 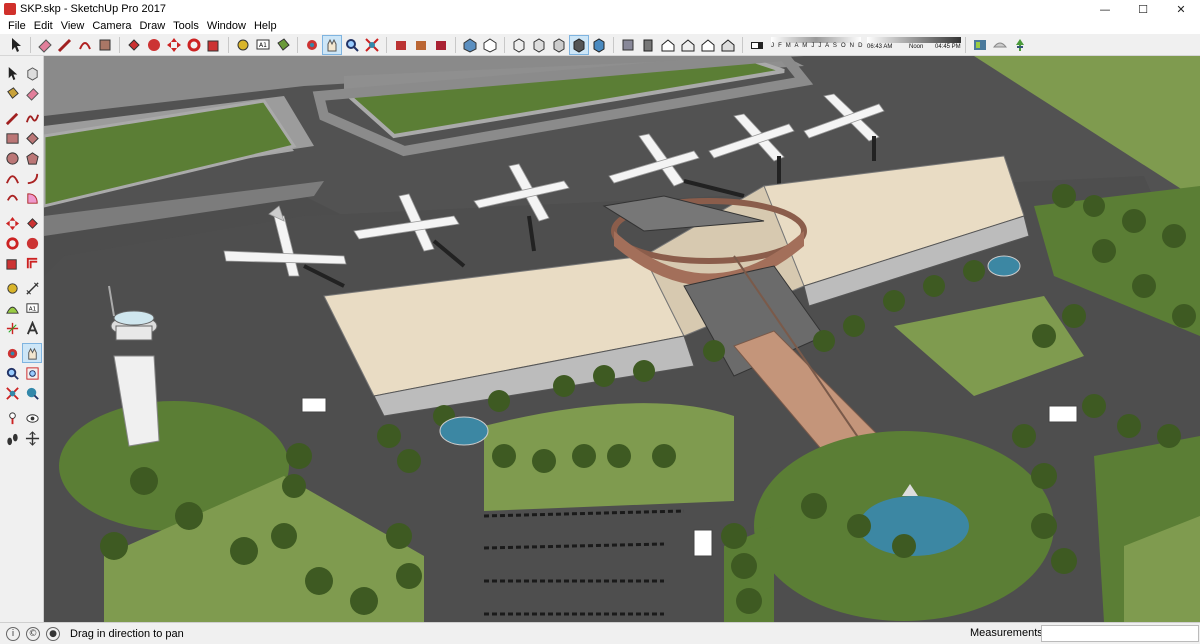 I want to click on time-mid-label: Noon, so click(x=916, y=46).